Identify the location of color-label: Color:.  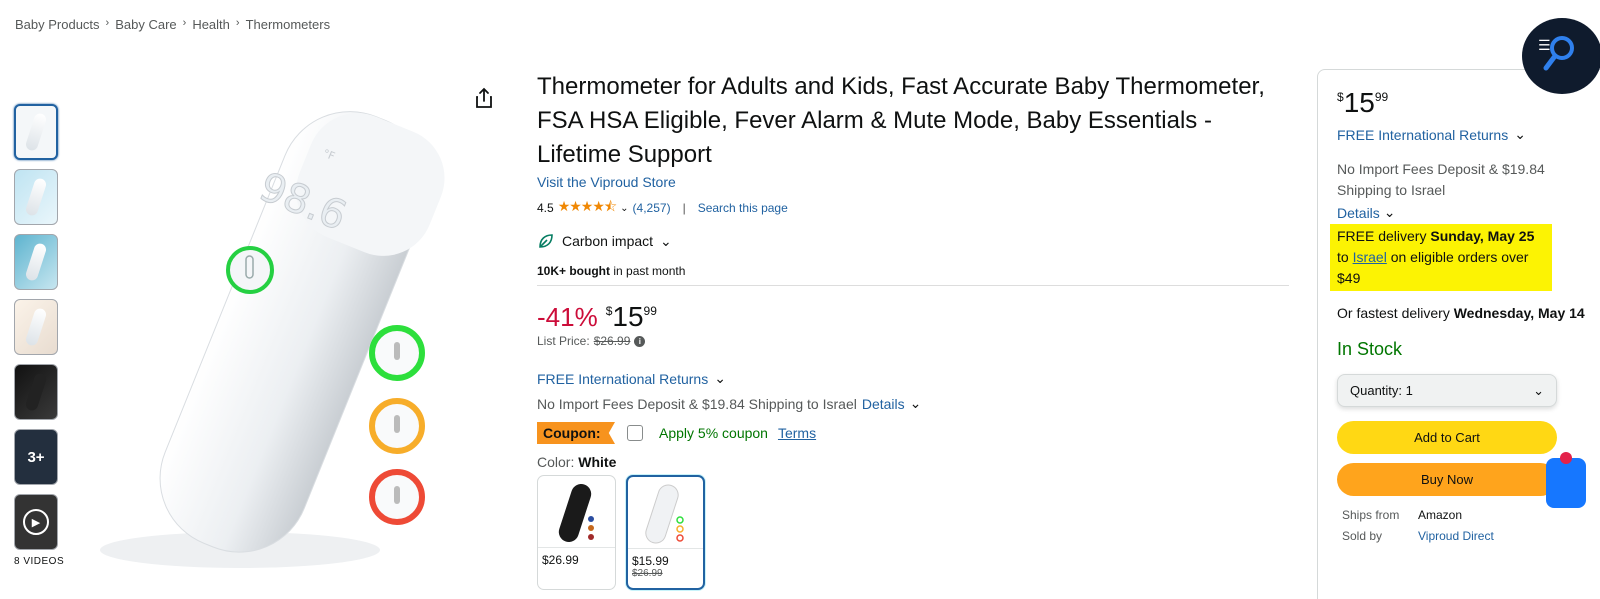
(556, 462).